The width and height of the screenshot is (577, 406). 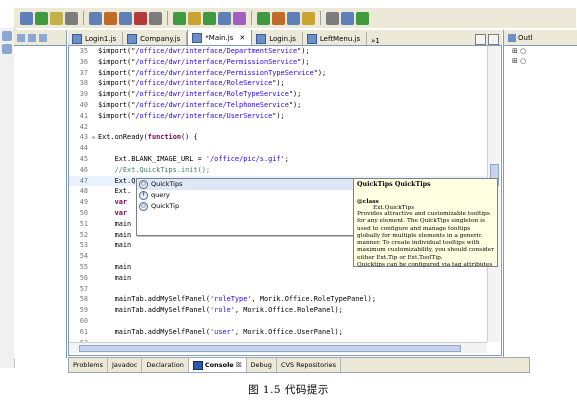 I want to click on outline-header: Outl, so click(x=540, y=38).